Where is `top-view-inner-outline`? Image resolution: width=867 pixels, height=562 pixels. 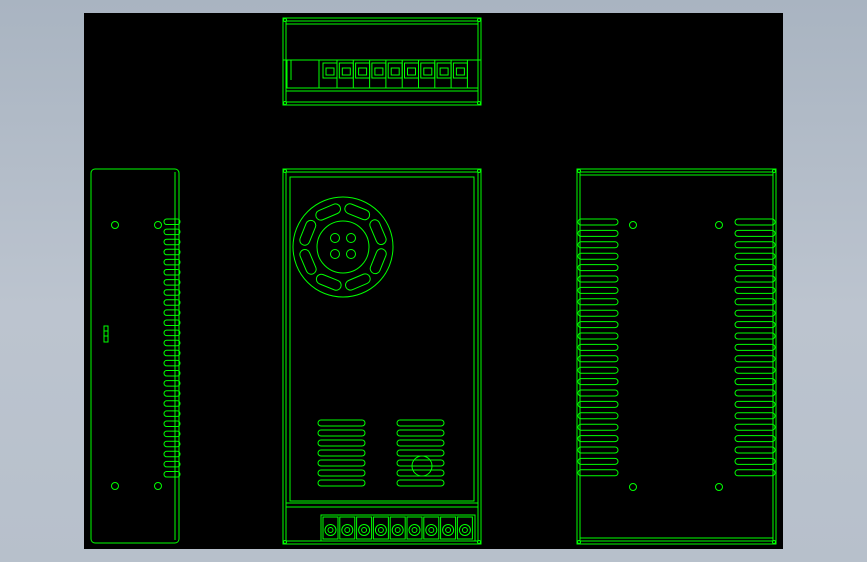 top-view-inner-outline is located at coordinates (382, 61).